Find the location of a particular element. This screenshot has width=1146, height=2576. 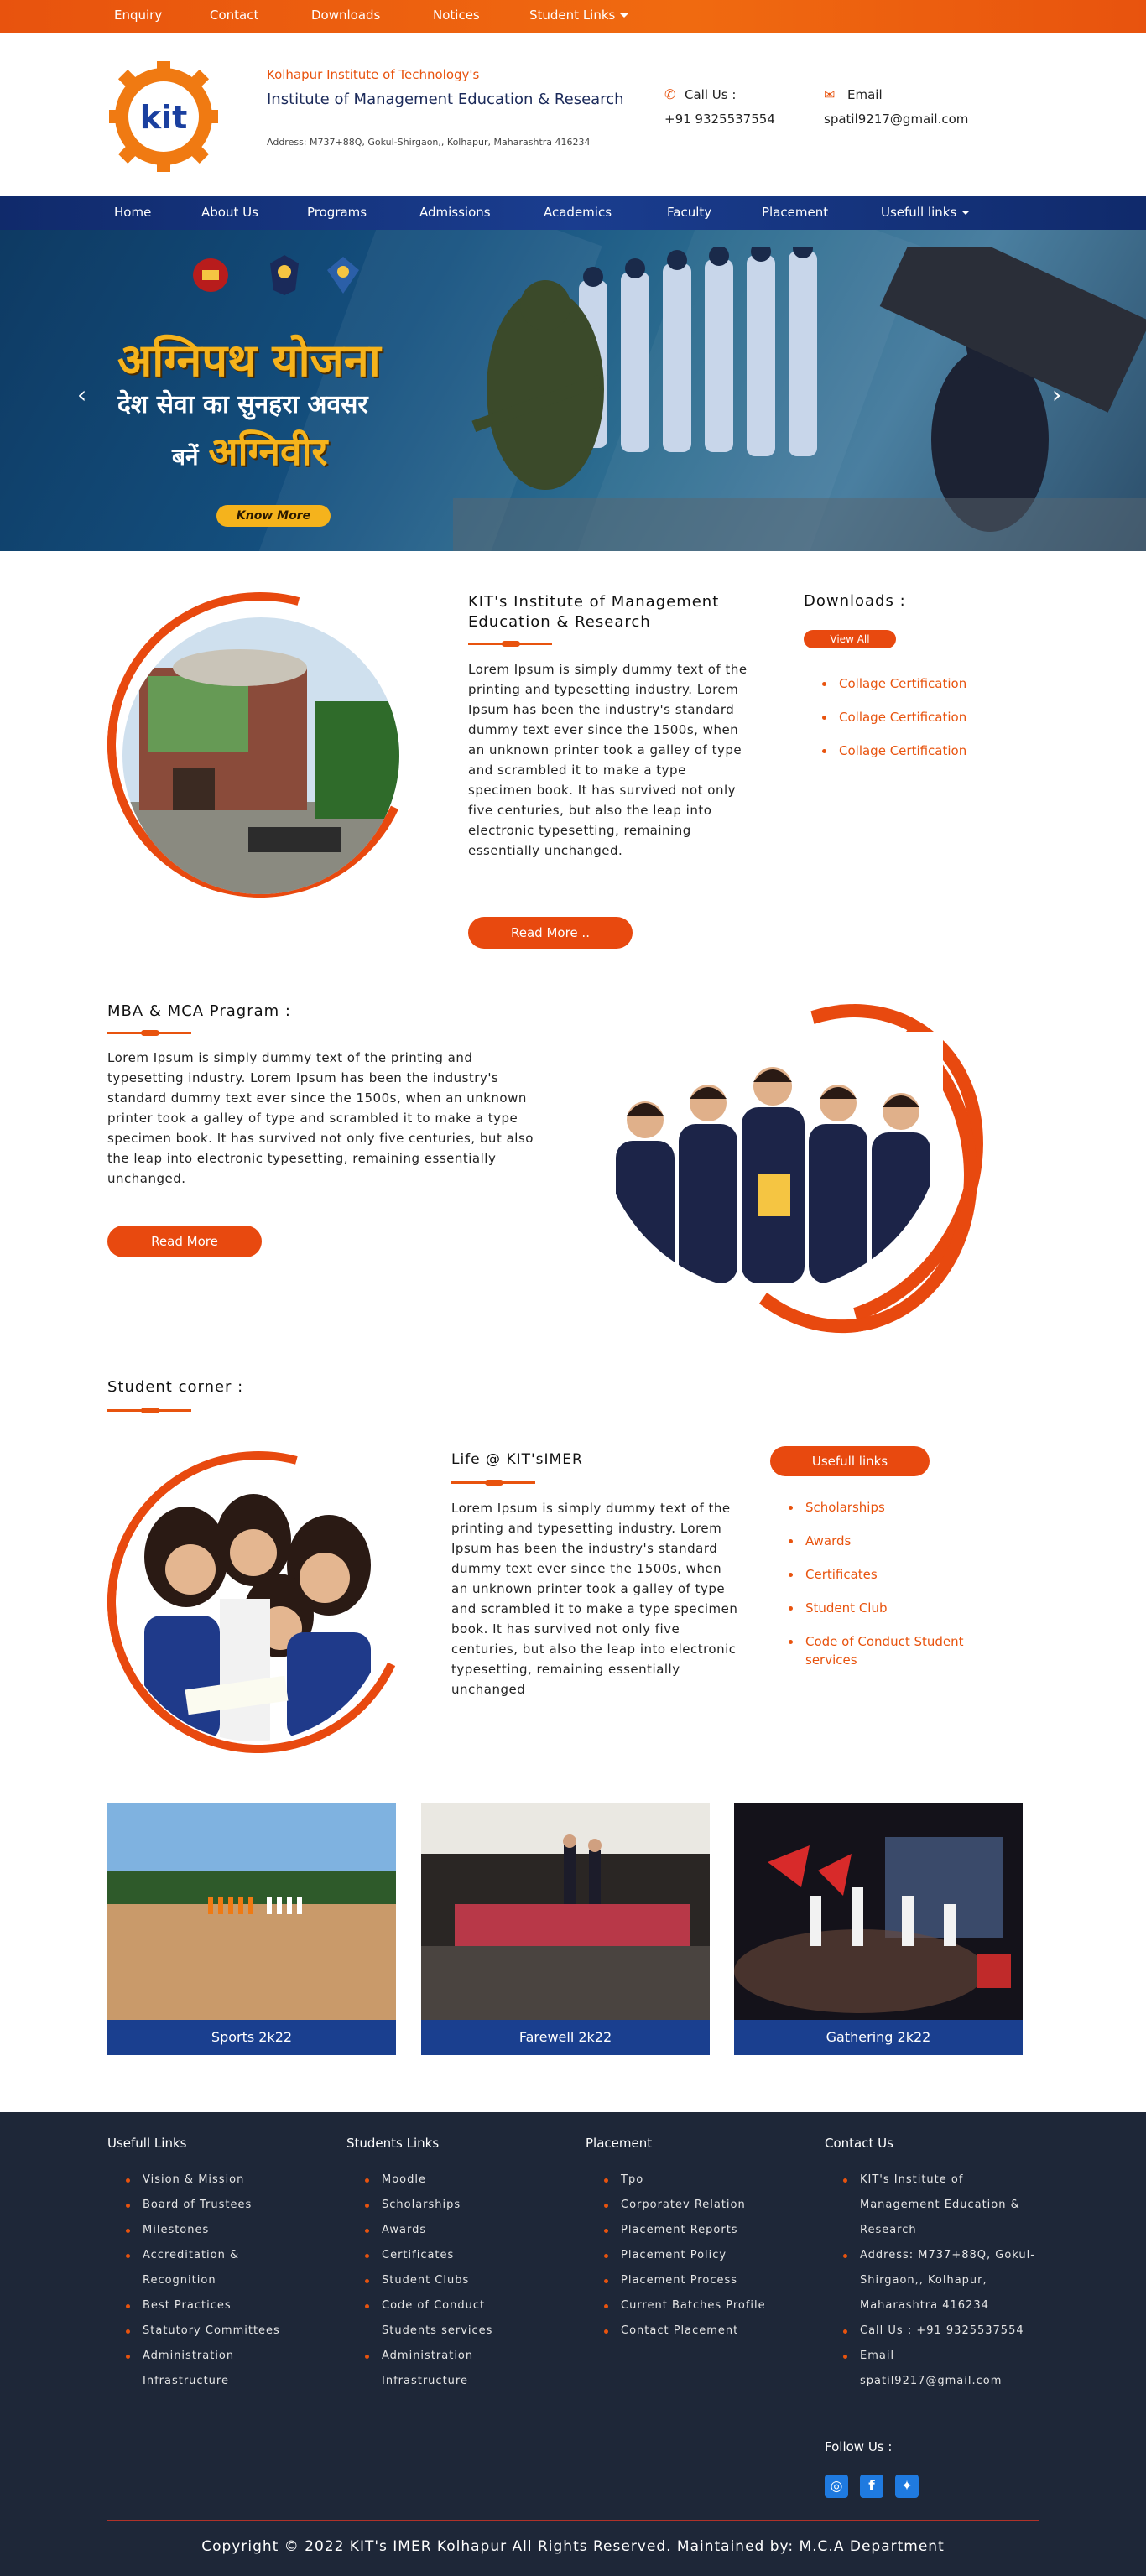

footer-link: Placement Policy is located at coordinates (703, 2255).